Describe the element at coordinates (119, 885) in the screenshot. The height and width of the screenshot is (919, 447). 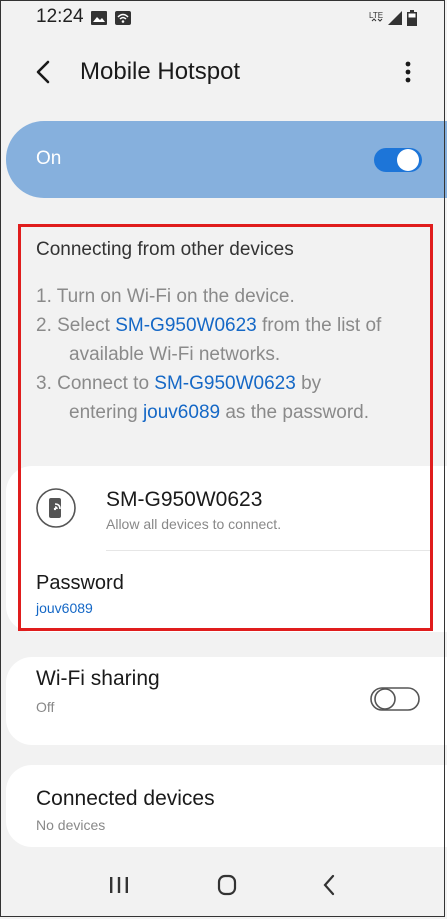
I see `recent-apps-icon` at that location.